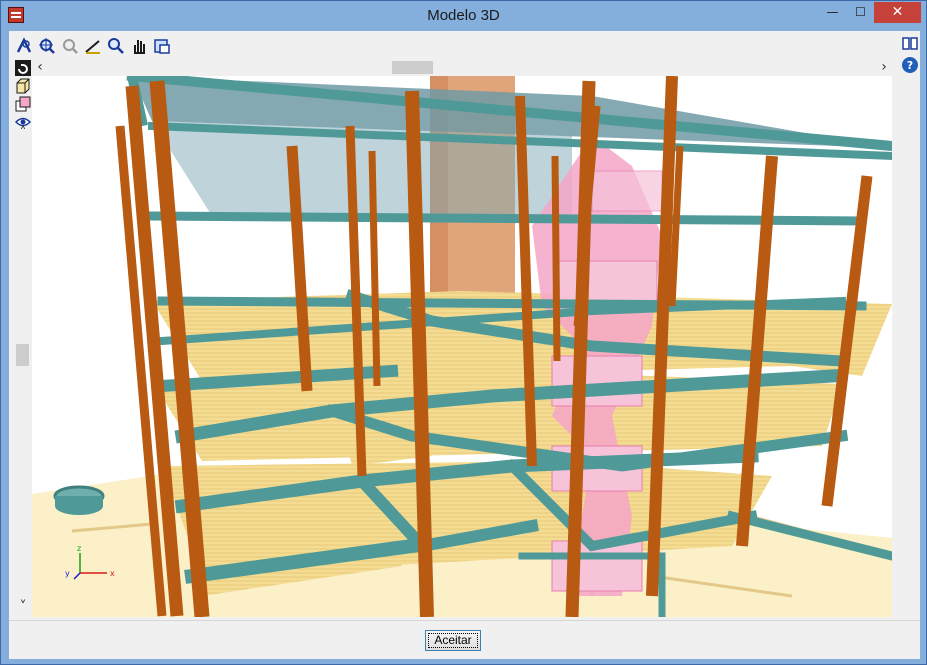 The image size is (927, 665). What do you see at coordinates (23, 134) in the screenshot?
I see `scroll-up-button: ˄` at bounding box center [23, 134].